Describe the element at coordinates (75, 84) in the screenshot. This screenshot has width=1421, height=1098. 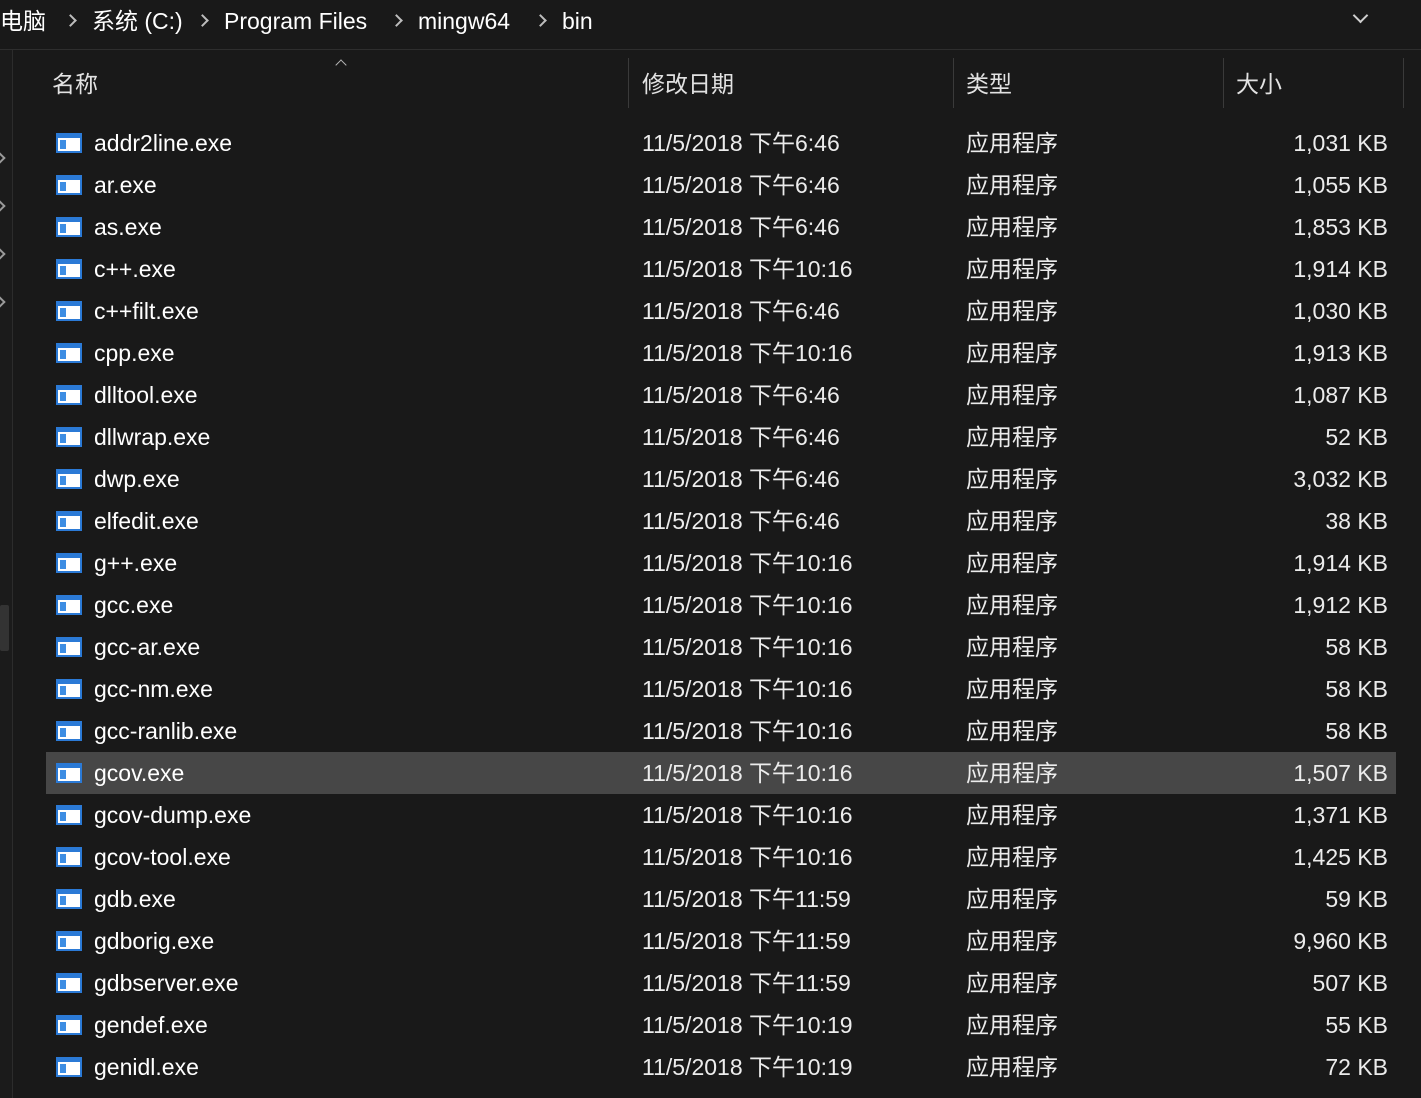
I see `column-header-name: 名称` at that location.